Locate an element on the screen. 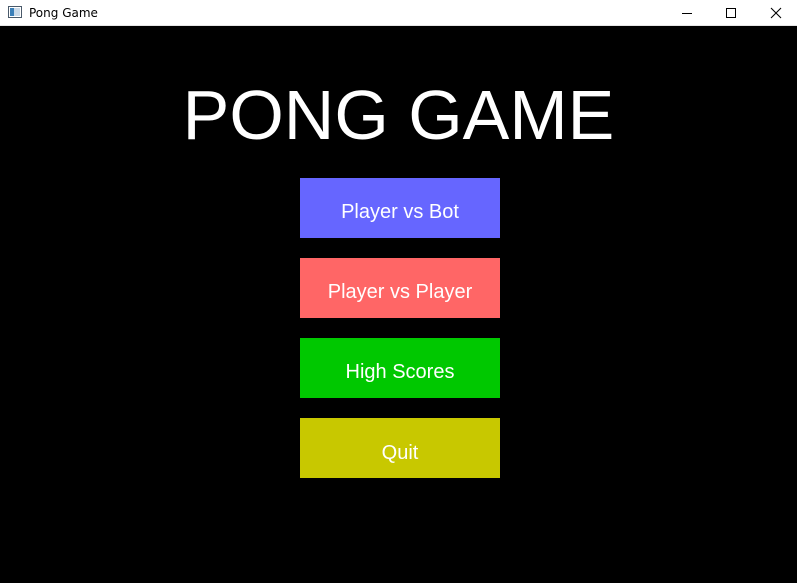  close-button is located at coordinates (775, 13).